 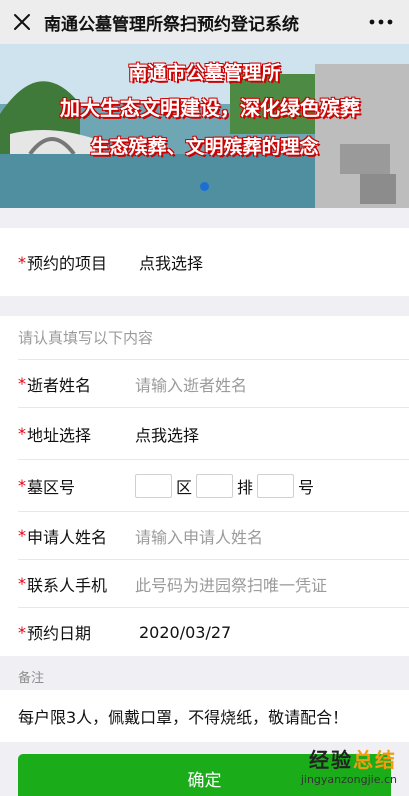 What do you see at coordinates (276, 485) in the screenshot?
I see `plot-number-input` at bounding box center [276, 485].